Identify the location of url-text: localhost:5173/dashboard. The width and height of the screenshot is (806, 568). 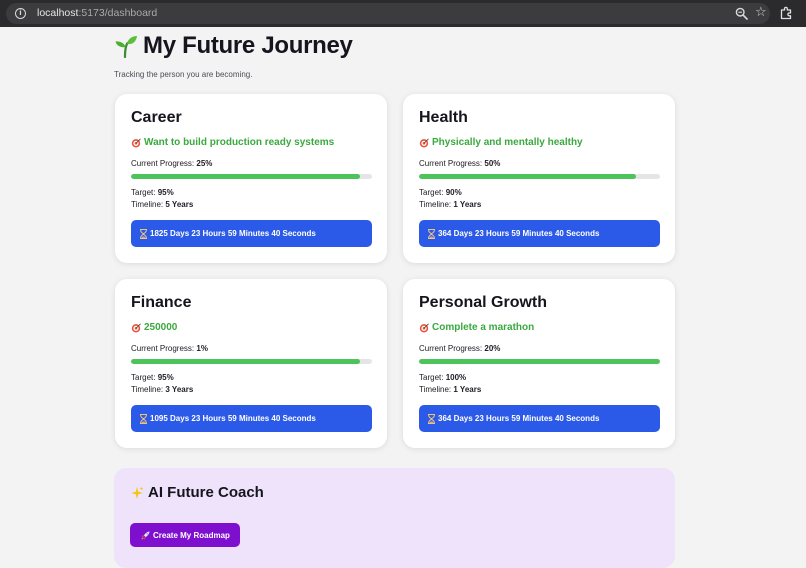
(97, 13).